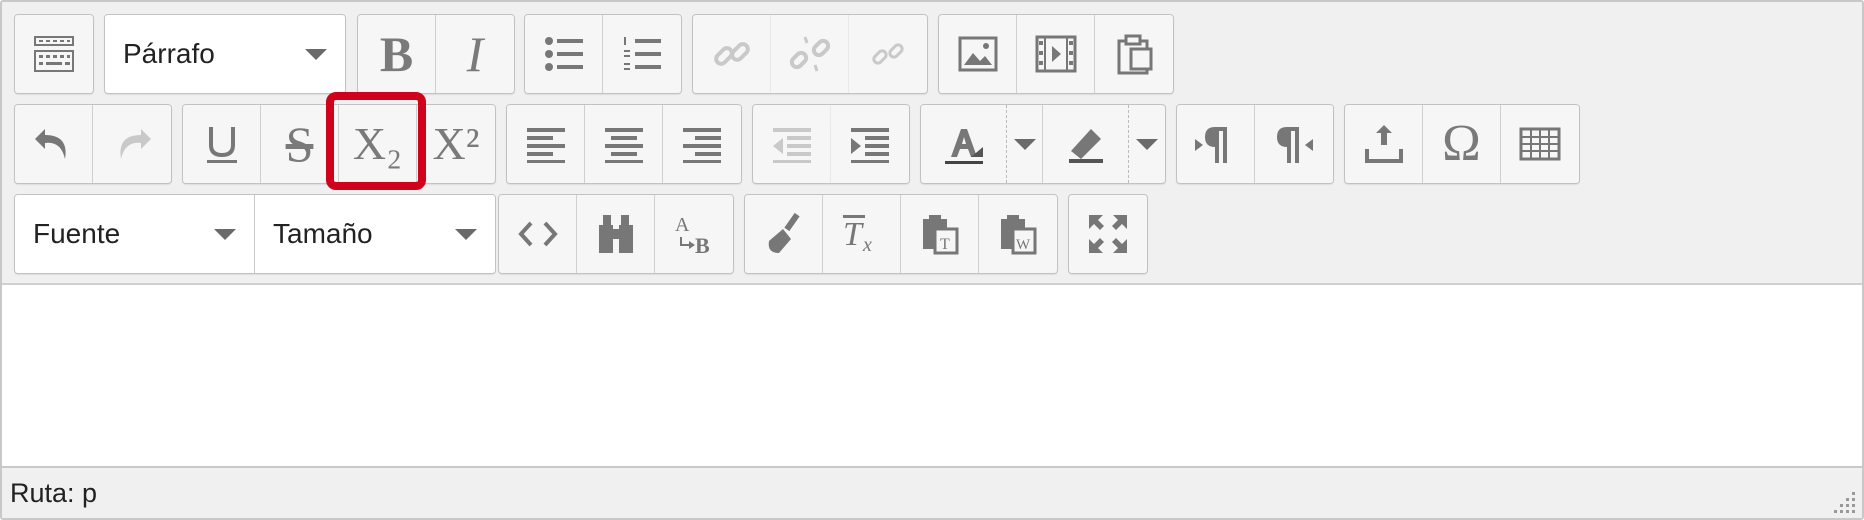 Image resolution: width=1864 pixels, height=520 pixels. I want to click on subscript-icon: X₂, so click(377, 143).